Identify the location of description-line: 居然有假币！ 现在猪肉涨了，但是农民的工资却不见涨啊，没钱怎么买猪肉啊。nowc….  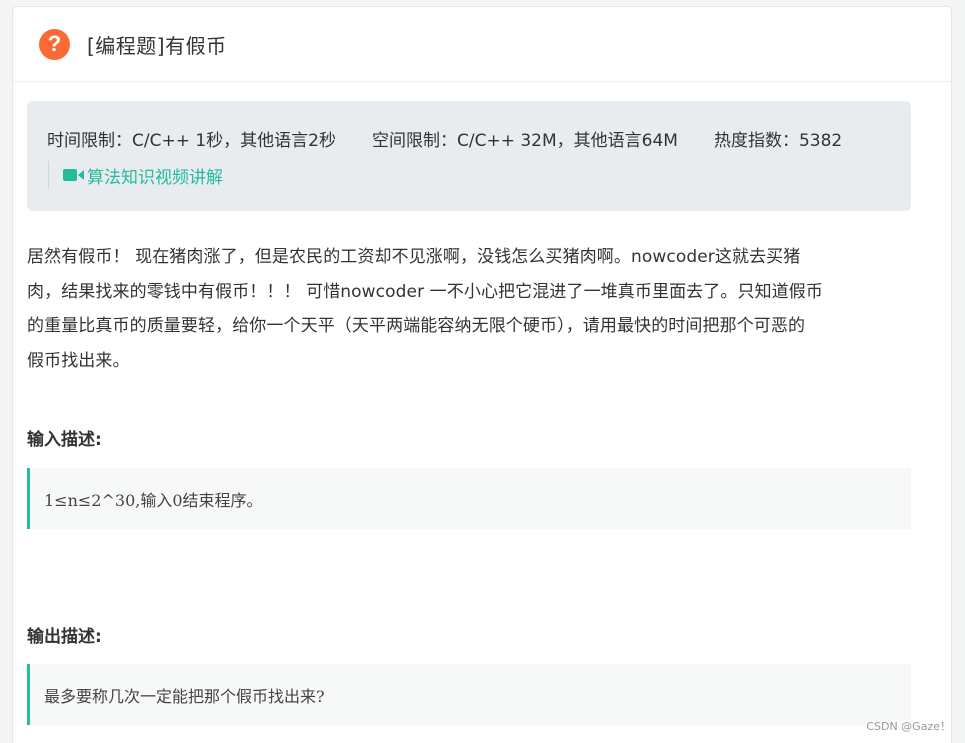
(414, 257).